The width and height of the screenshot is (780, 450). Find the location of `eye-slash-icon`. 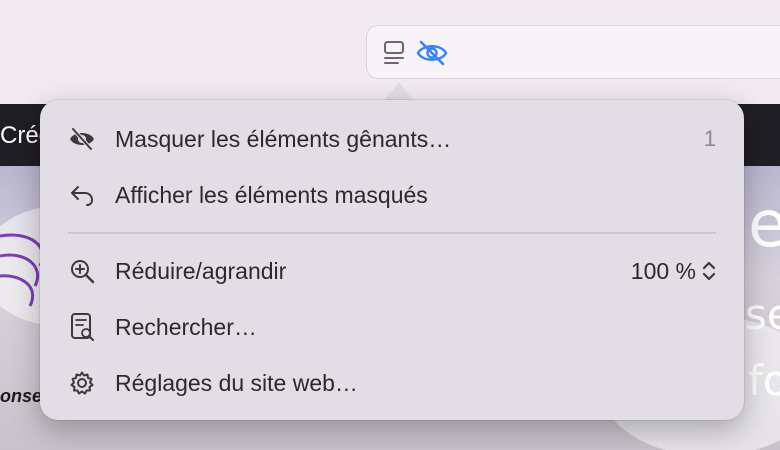

eye-slash-icon is located at coordinates (82, 139).